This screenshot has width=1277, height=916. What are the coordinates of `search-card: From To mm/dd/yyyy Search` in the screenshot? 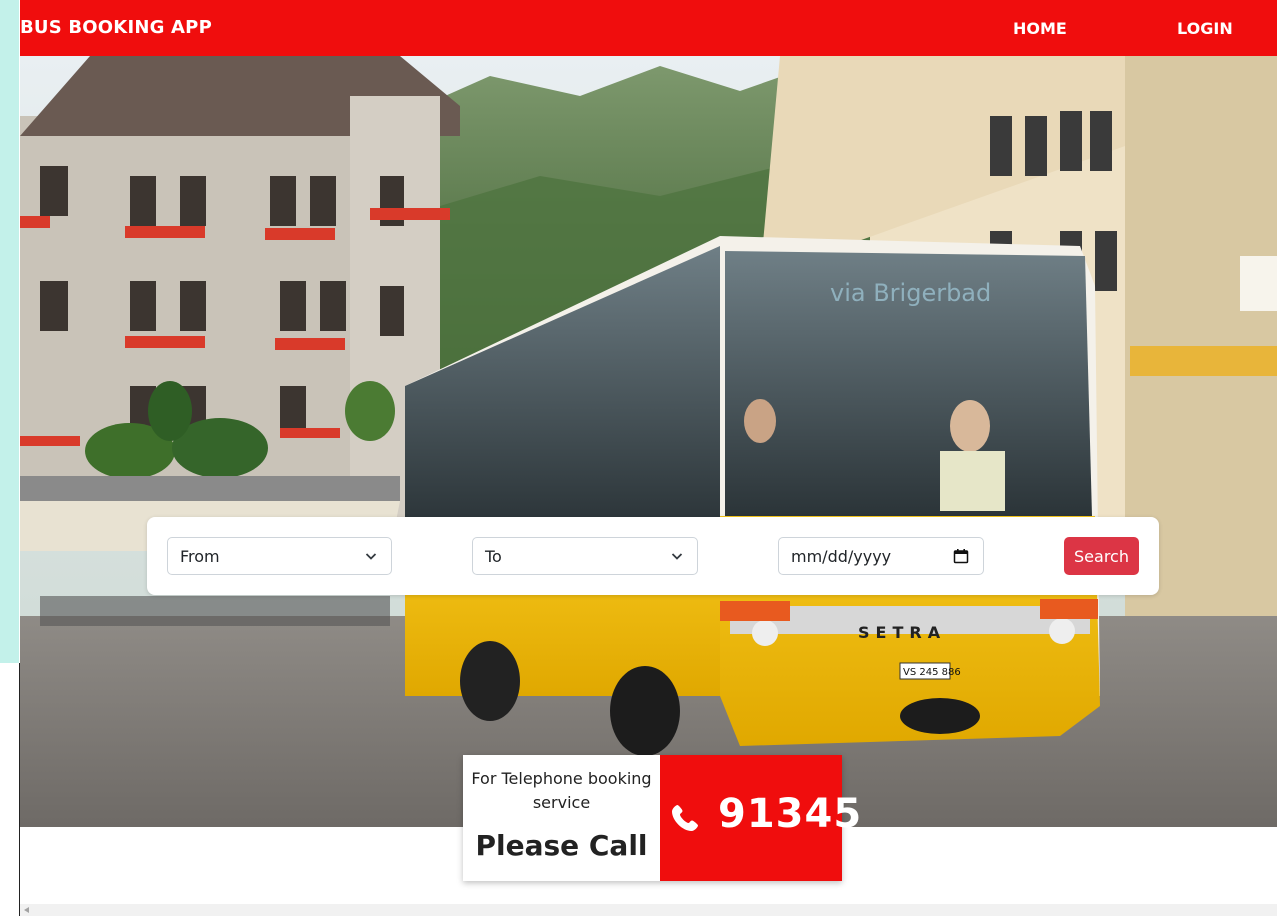 It's located at (653, 556).